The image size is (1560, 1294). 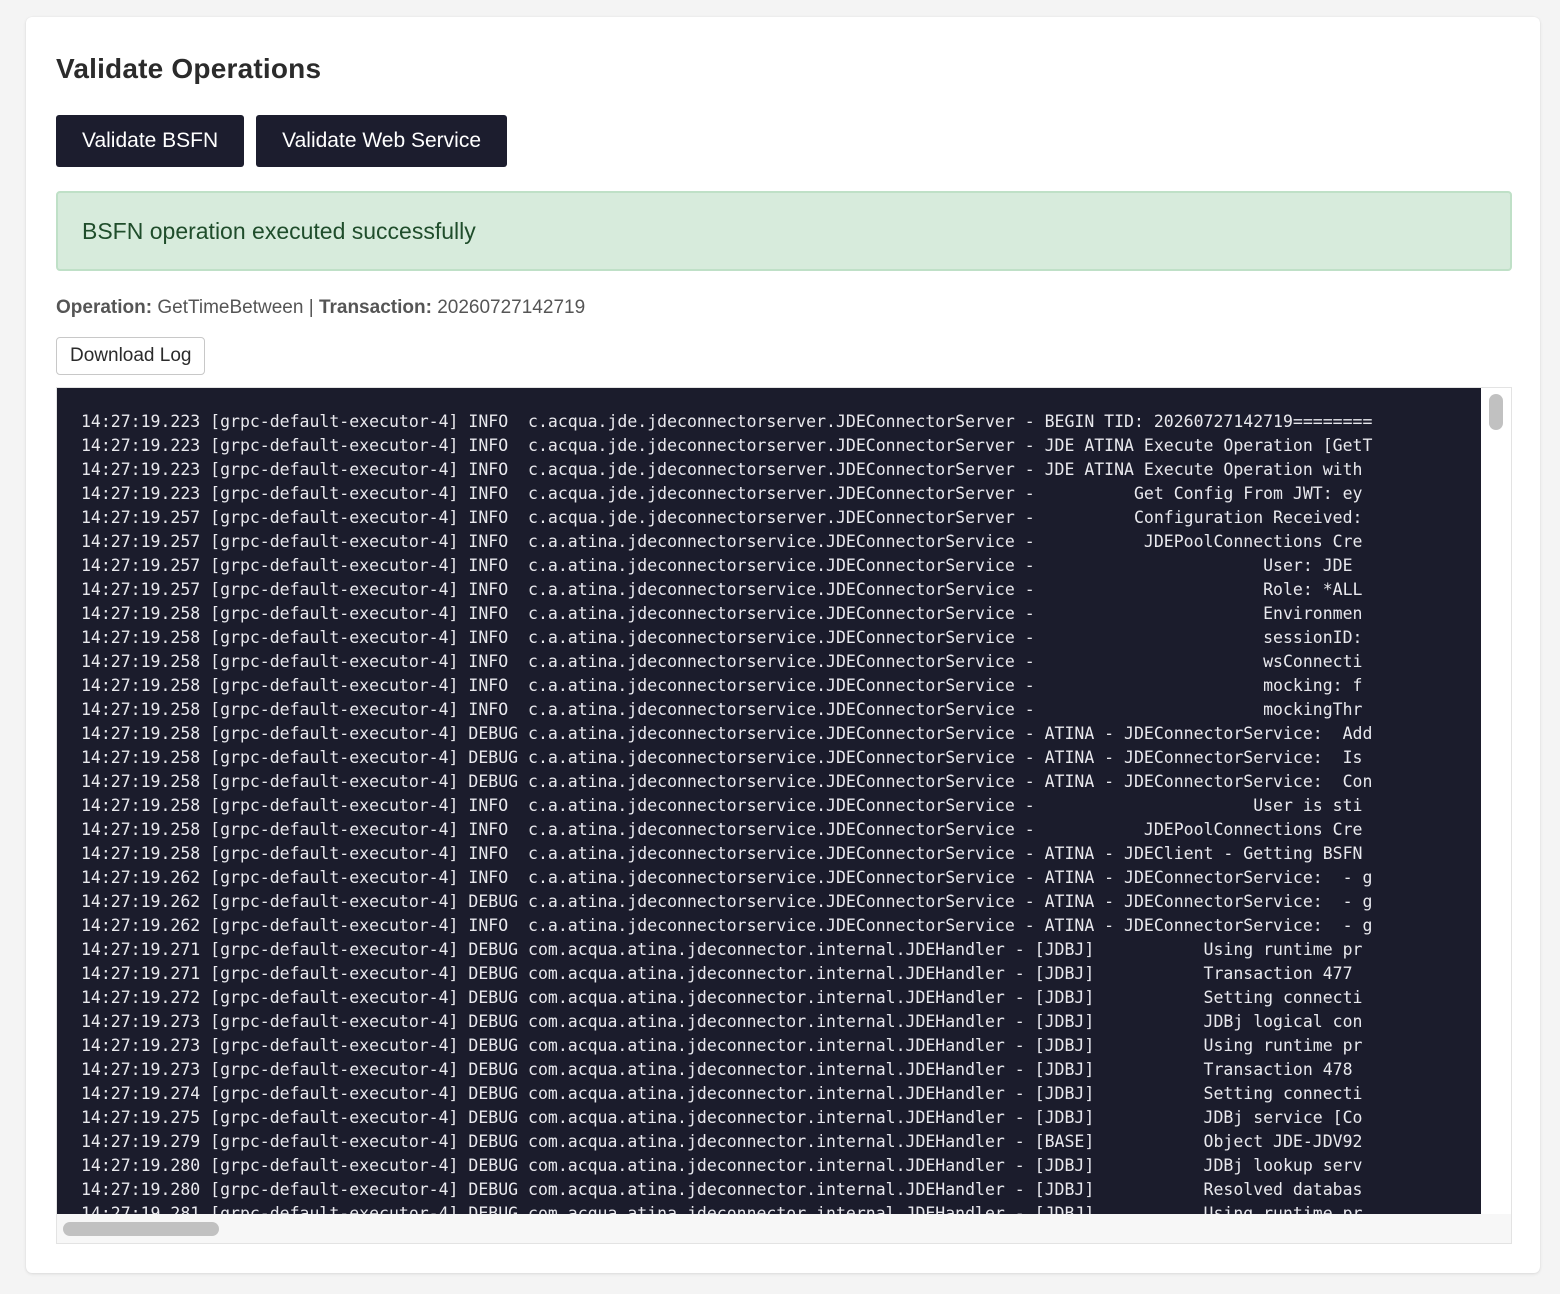 I want to click on page-title: Validate Operations, so click(x=189, y=68).